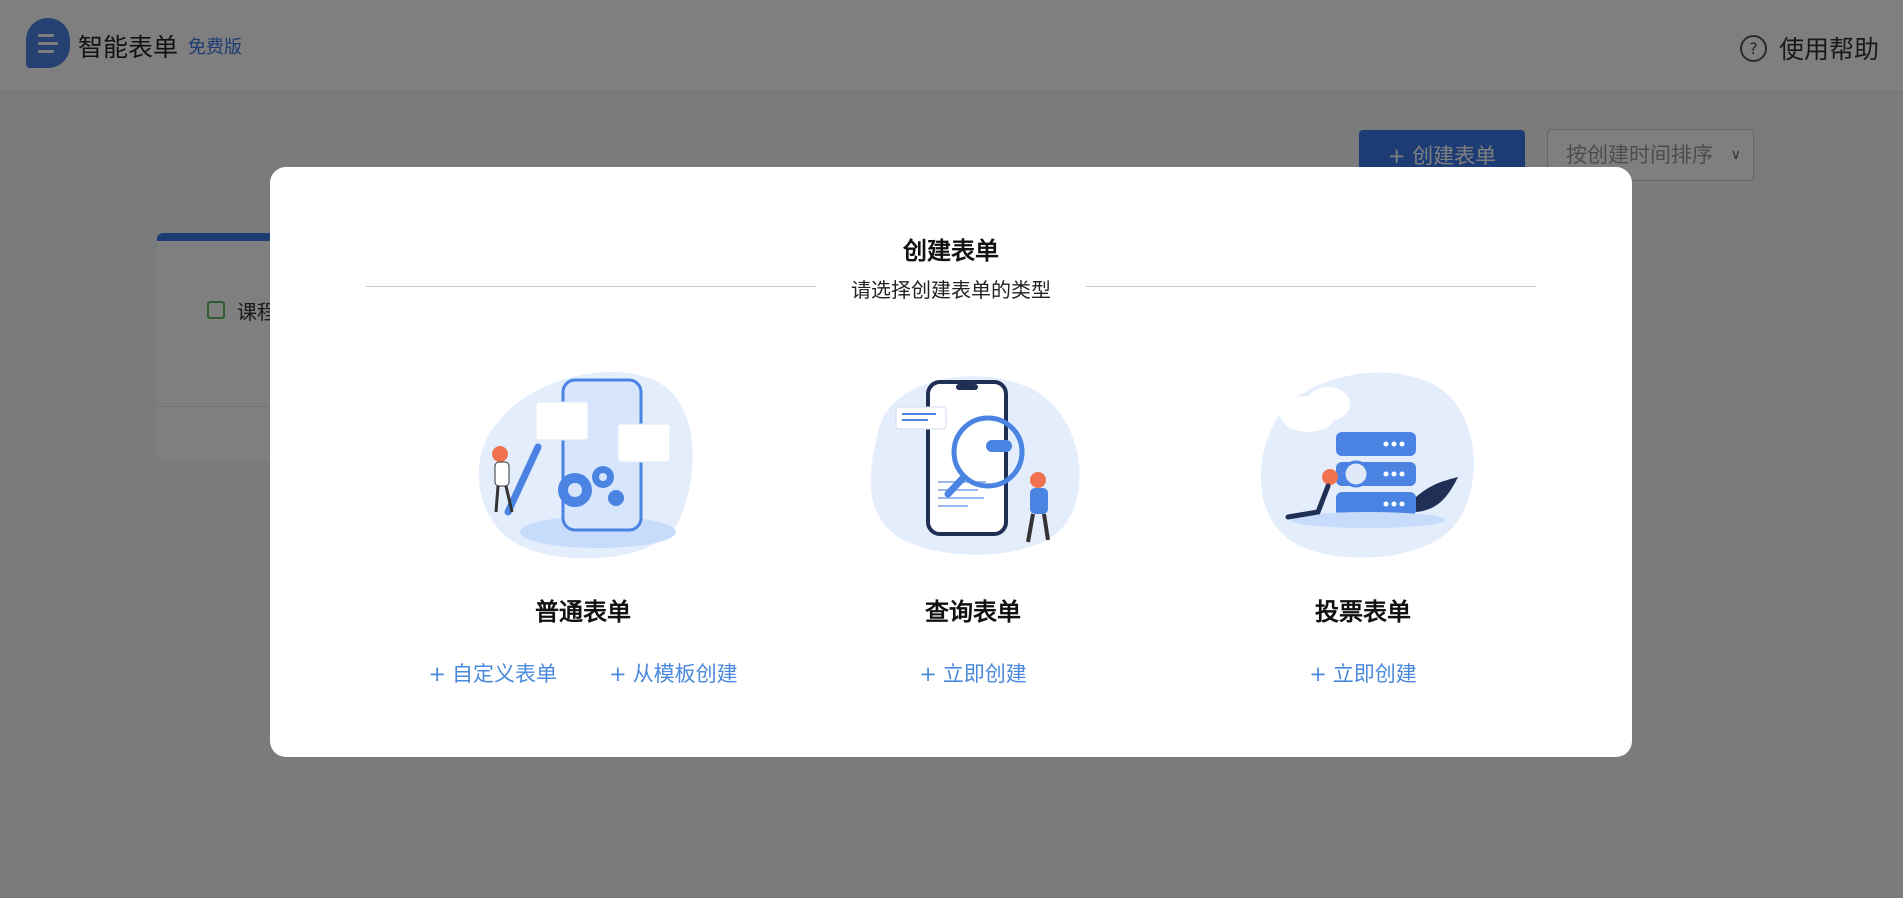 This screenshot has height=898, width=1903. Describe the element at coordinates (975, 465) in the screenshot. I see `query-form-illustration` at that location.